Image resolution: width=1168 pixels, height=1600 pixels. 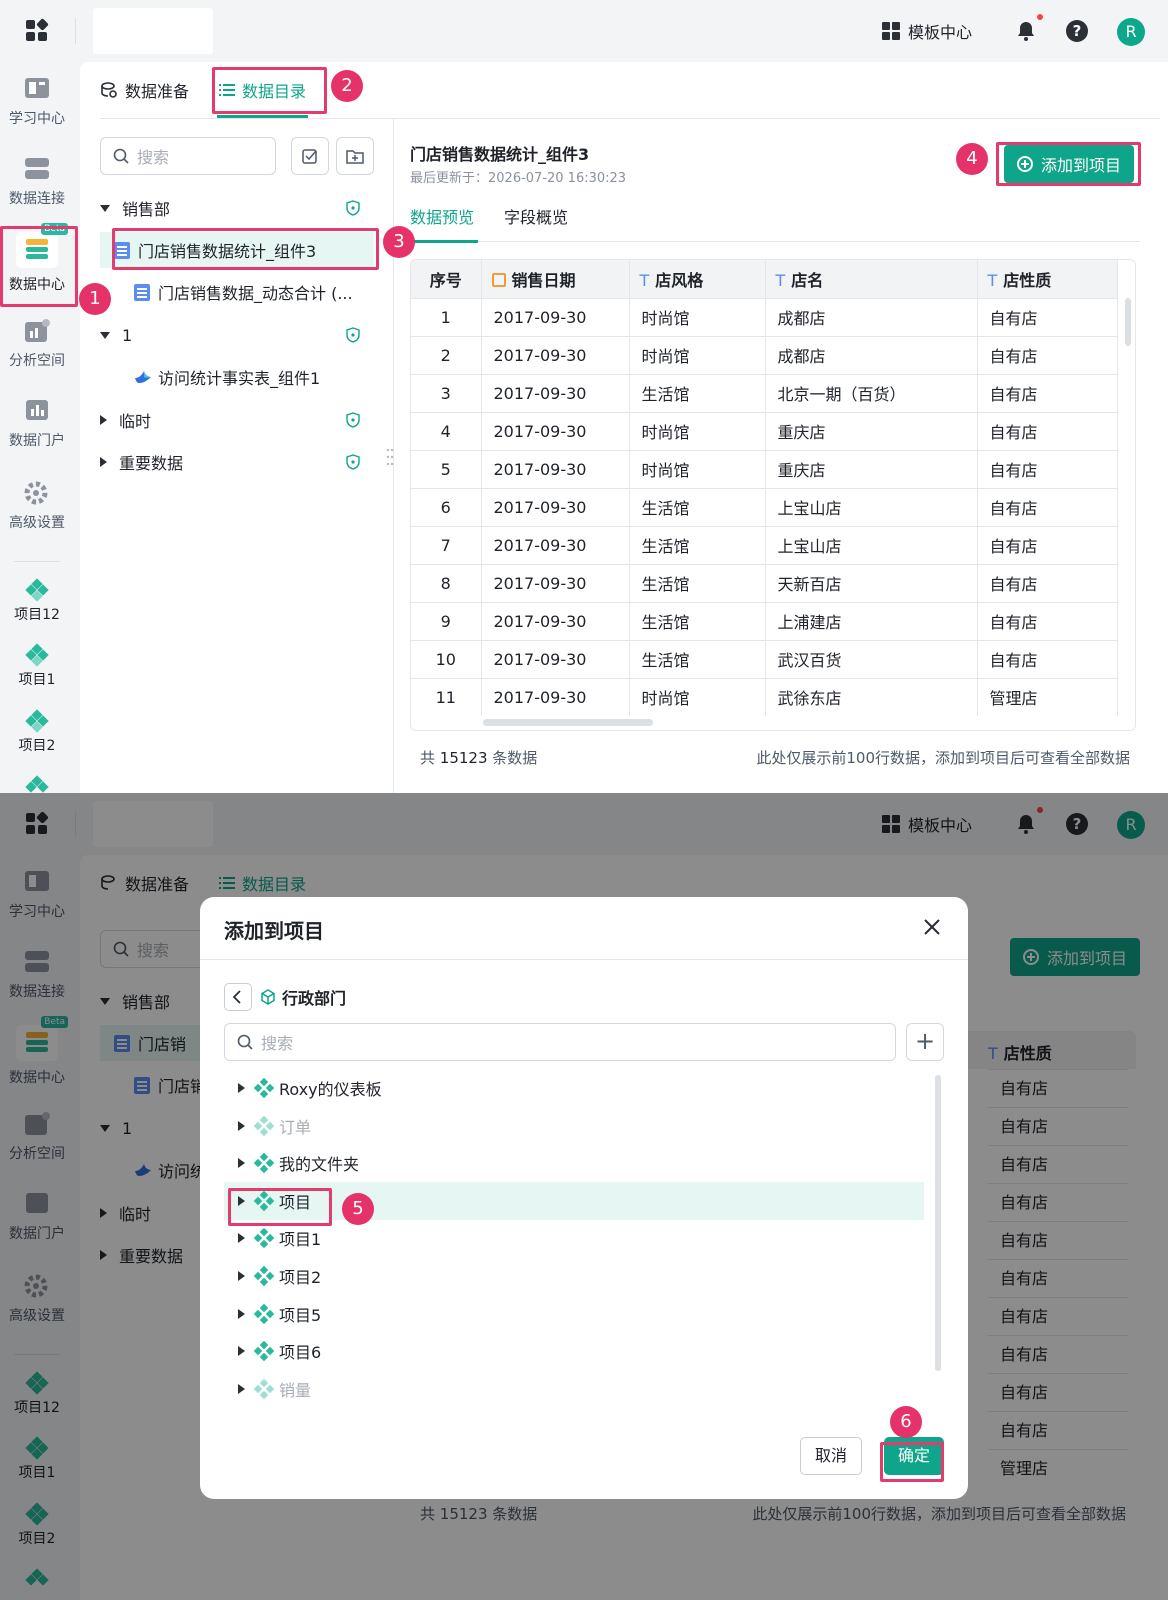 What do you see at coordinates (764, 354) in the screenshot?
I see `table-row: 2 2017-09-30 时尚馆 成都店 自有店` at bounding box center [764, 354].